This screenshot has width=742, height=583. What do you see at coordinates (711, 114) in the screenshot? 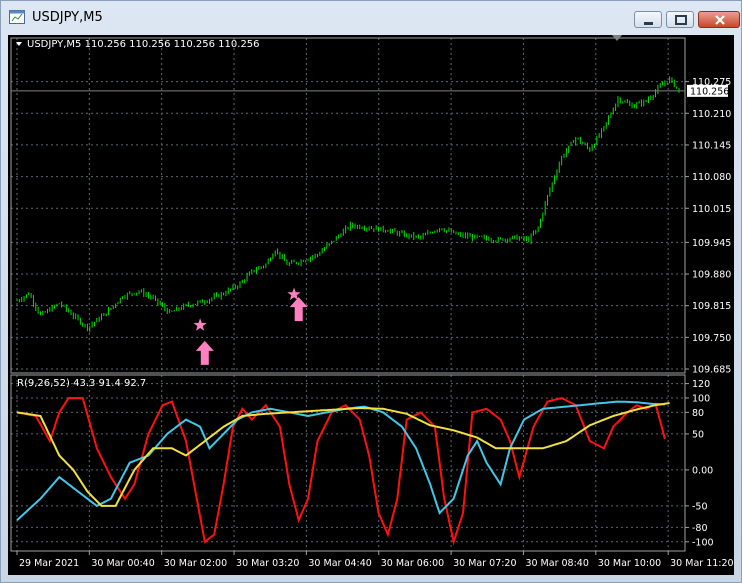
I see `price-tick-label: 110.210` at bounding box center [711, 114].